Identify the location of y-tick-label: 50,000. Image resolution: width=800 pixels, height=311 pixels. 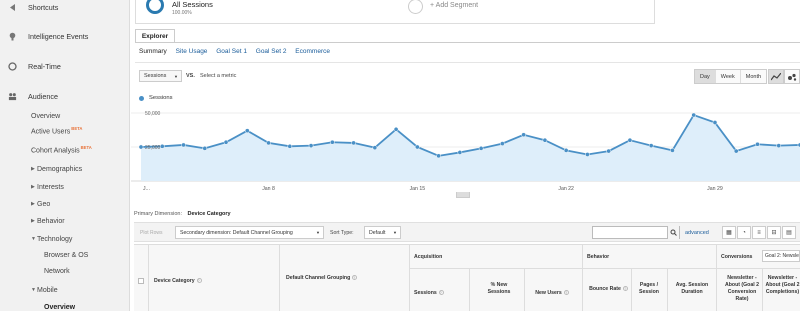
(153, 114).